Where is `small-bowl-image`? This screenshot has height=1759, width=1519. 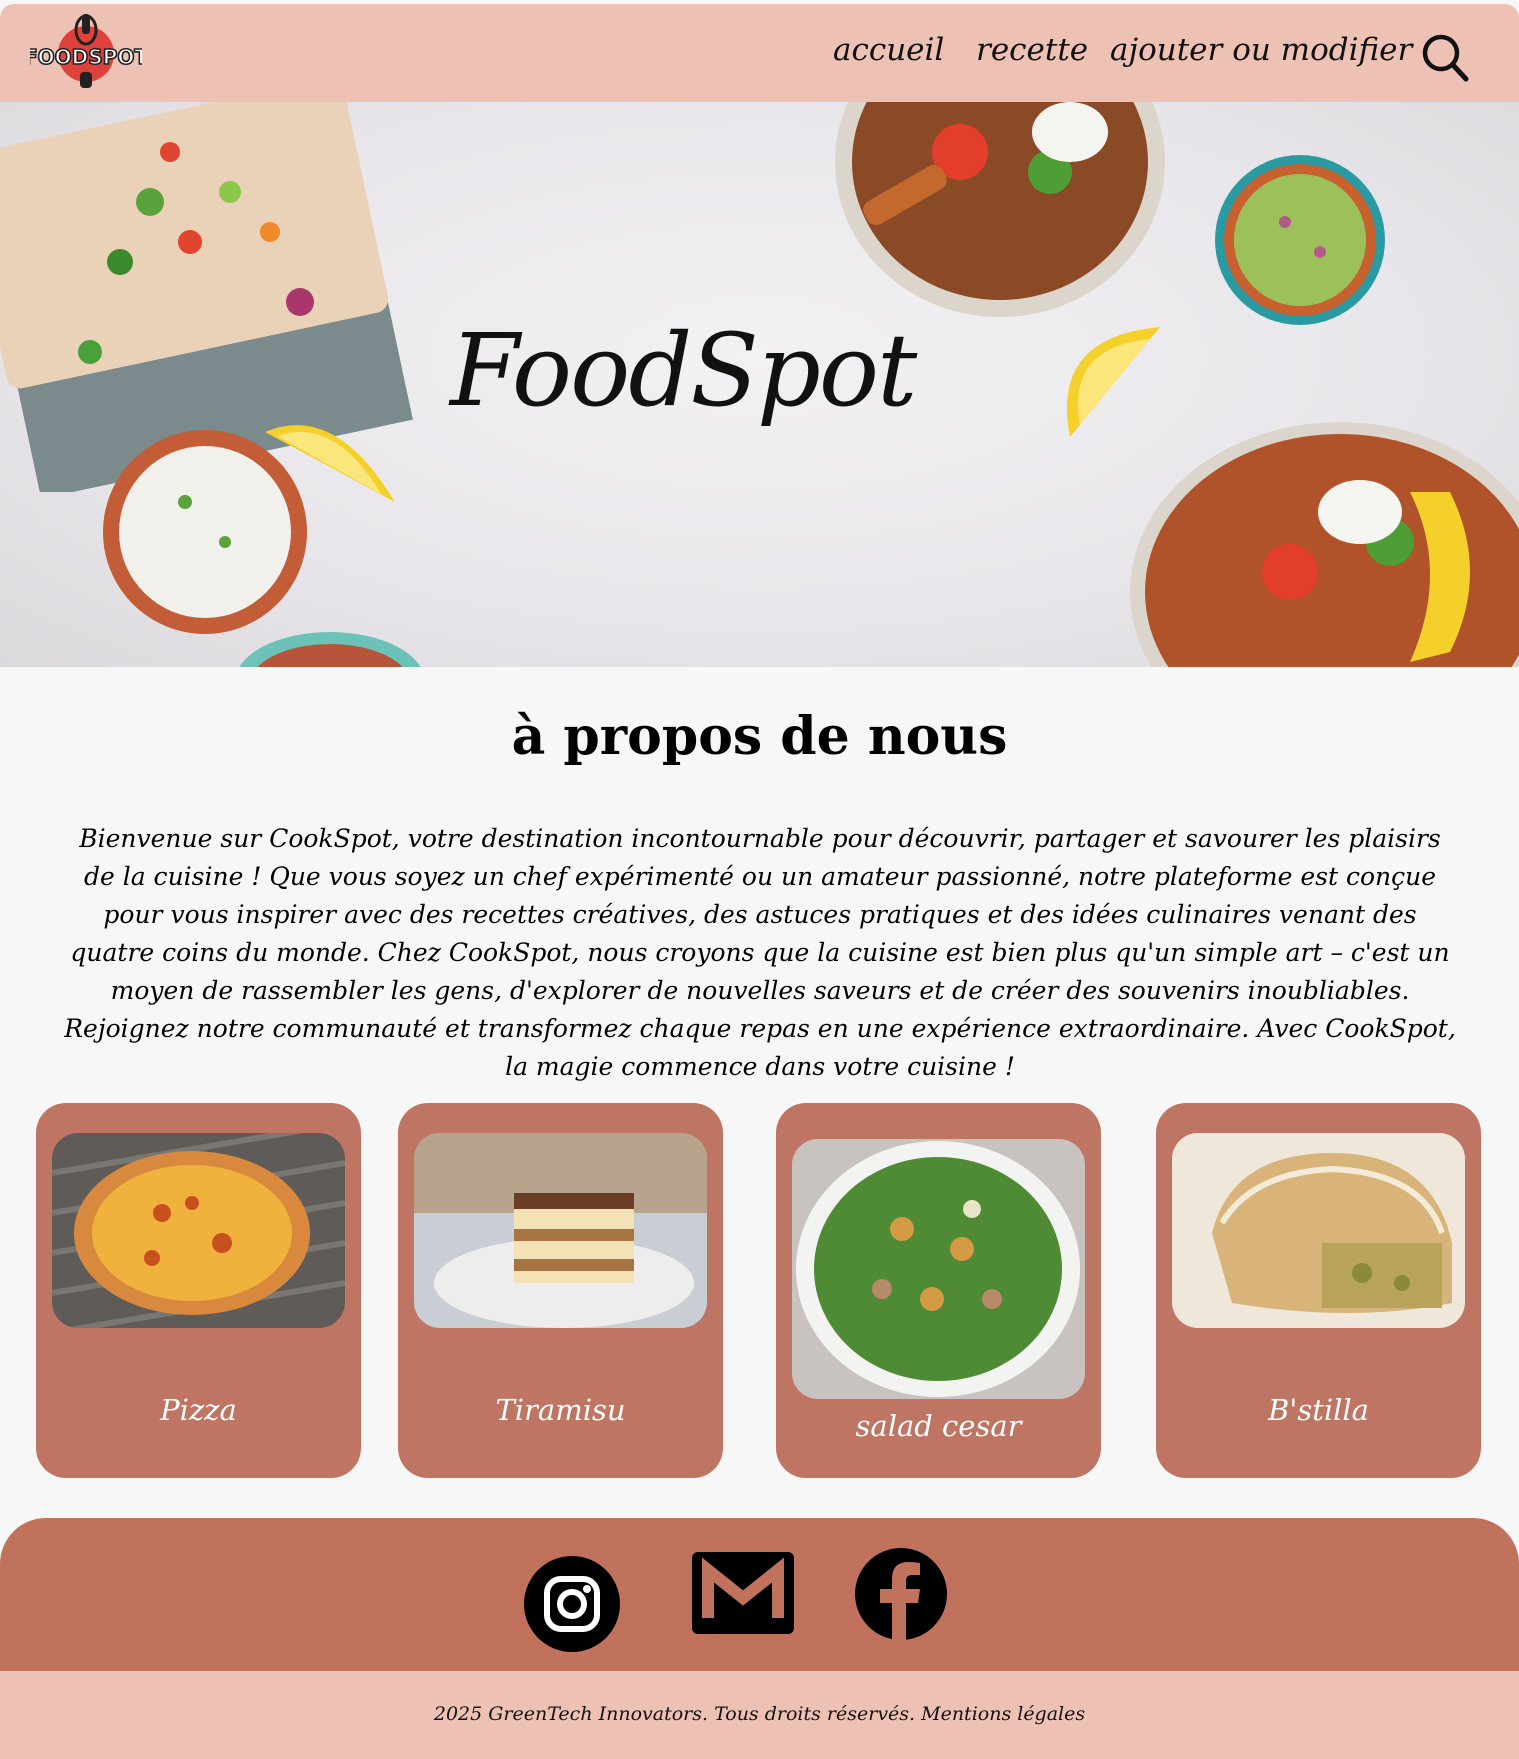 small-bowl-image is located at coordinates (330, 649).